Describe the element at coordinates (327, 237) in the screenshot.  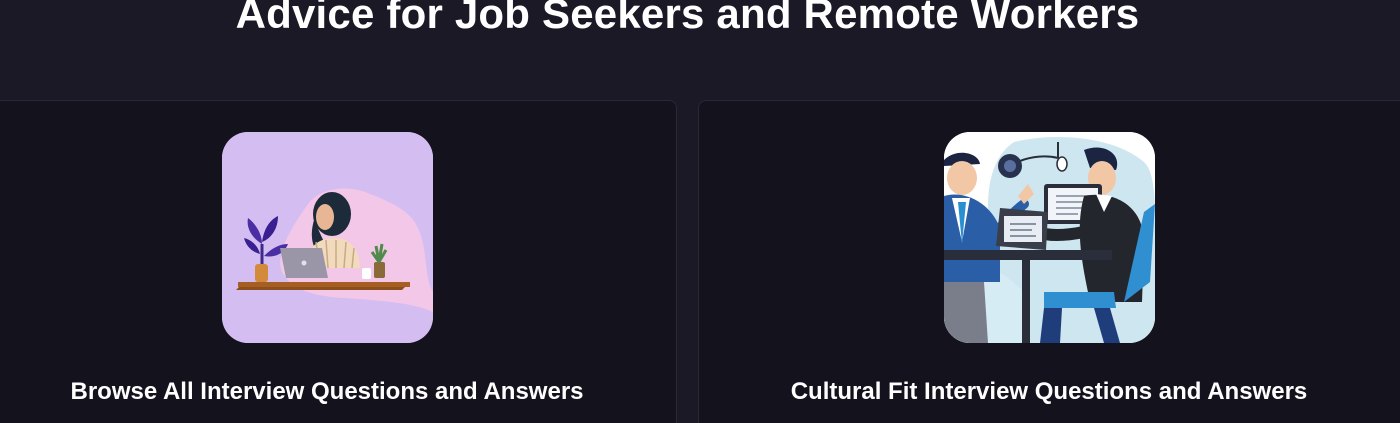
I see `woman-laptop-illustration-icon` at that location.